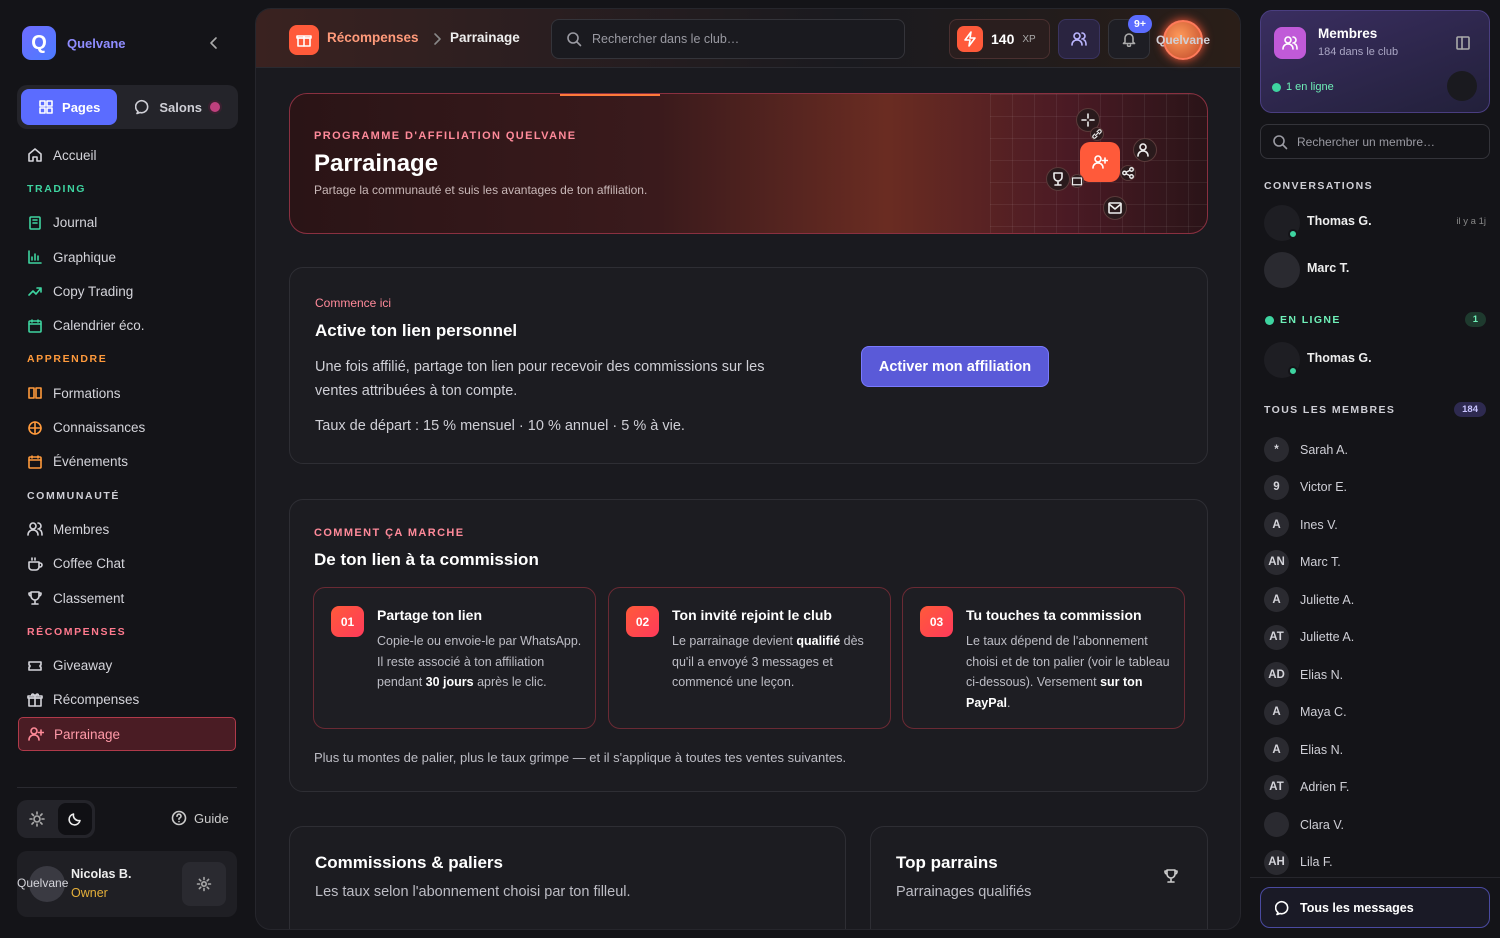 The height and width of the screenshot is (938, 1500). I want to click on user-card: Quelvane Nicolas B. Owner, so click(127, 884).